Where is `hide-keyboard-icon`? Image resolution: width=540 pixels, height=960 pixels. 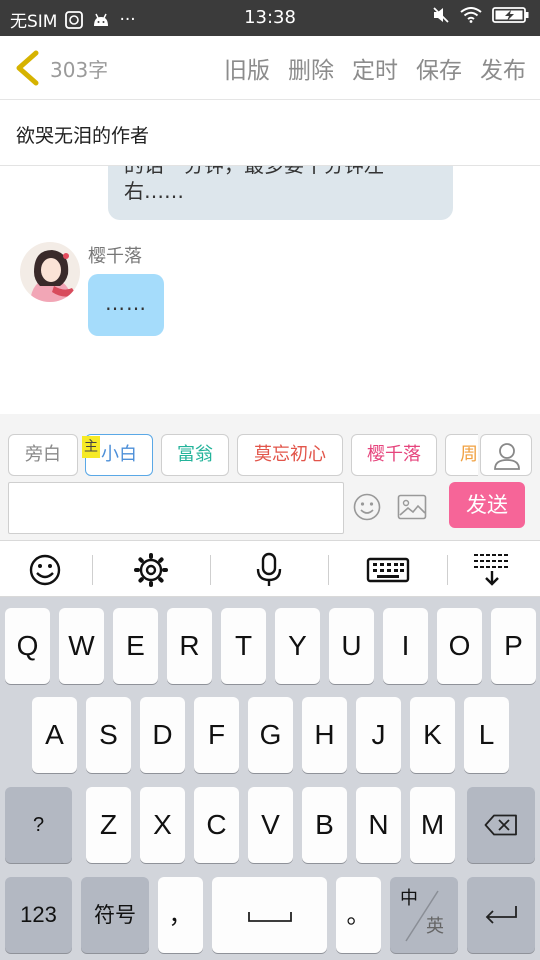
hide-keyboard-icon is located at coordinates (492, 570).